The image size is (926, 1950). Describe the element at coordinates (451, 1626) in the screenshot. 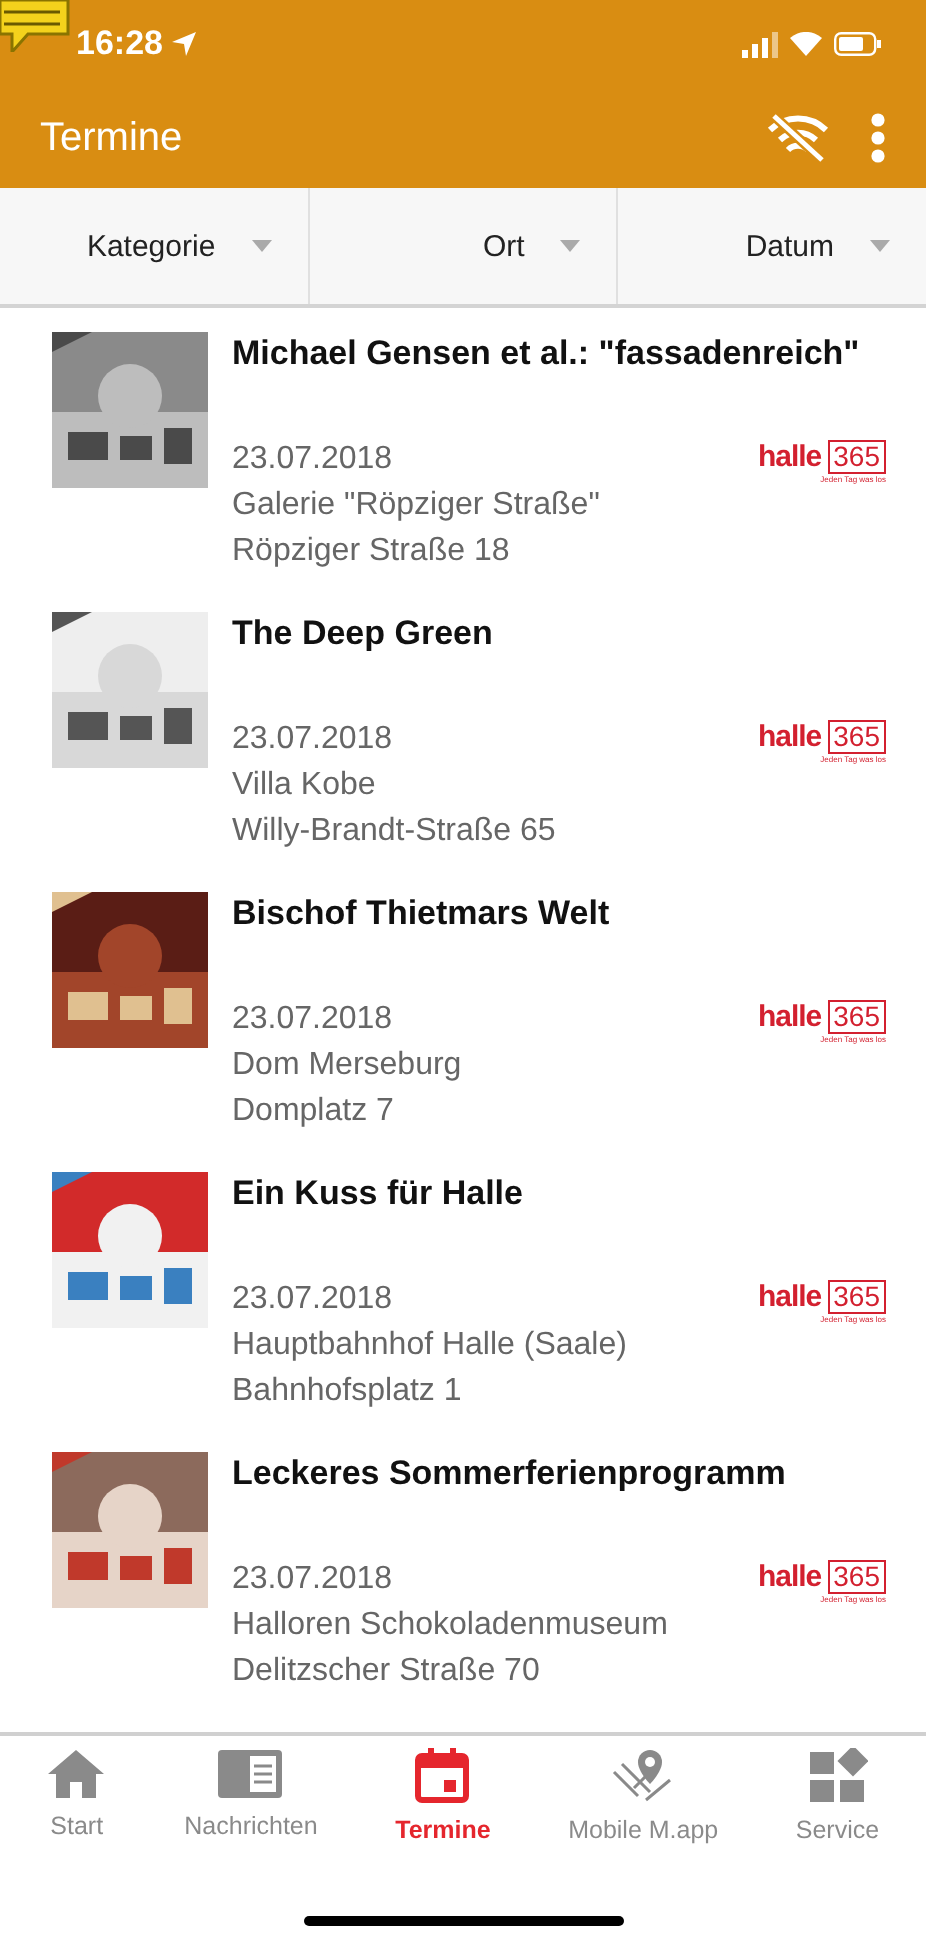

I see `event-venue: Halloren Schokoladenmuseum` at that location.